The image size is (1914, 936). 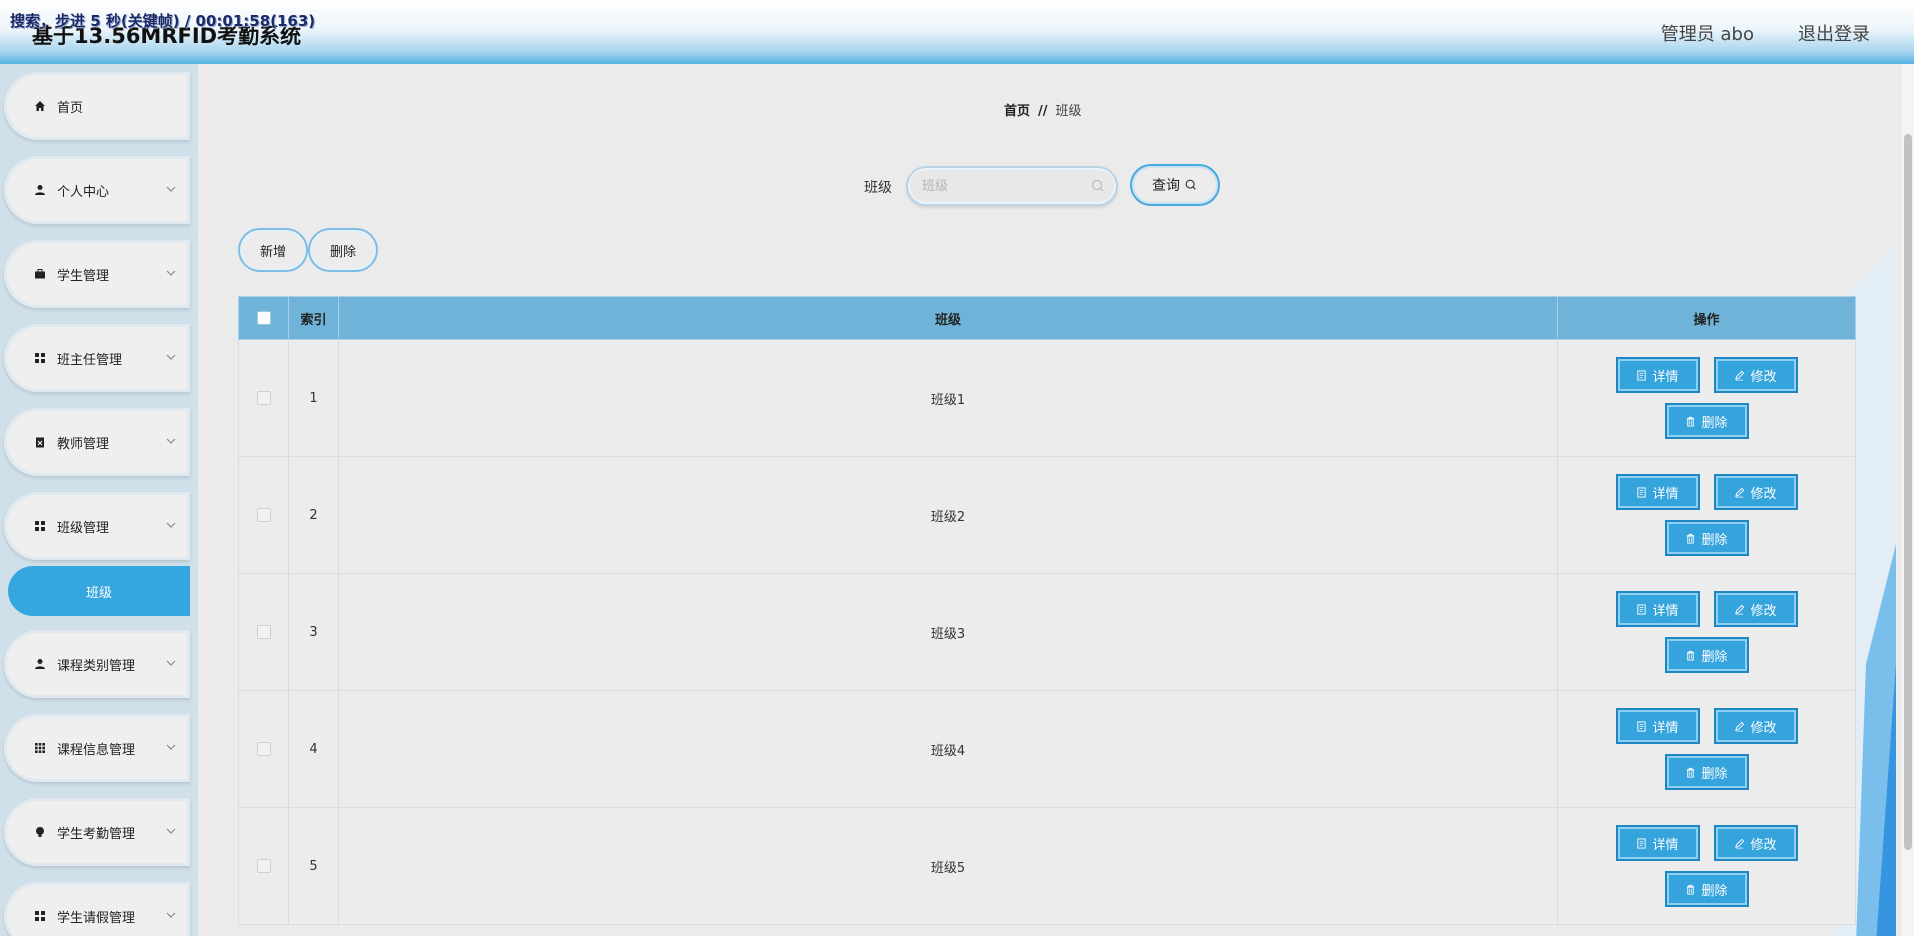 What do you see at coordinates (314, 866) in the screenshot?
I see `row-index: 5` at bounding box center [314, 866].